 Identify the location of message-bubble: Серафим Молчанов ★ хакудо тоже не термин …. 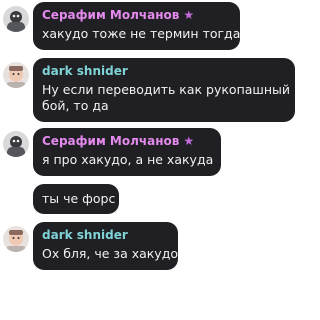
(136, 26).